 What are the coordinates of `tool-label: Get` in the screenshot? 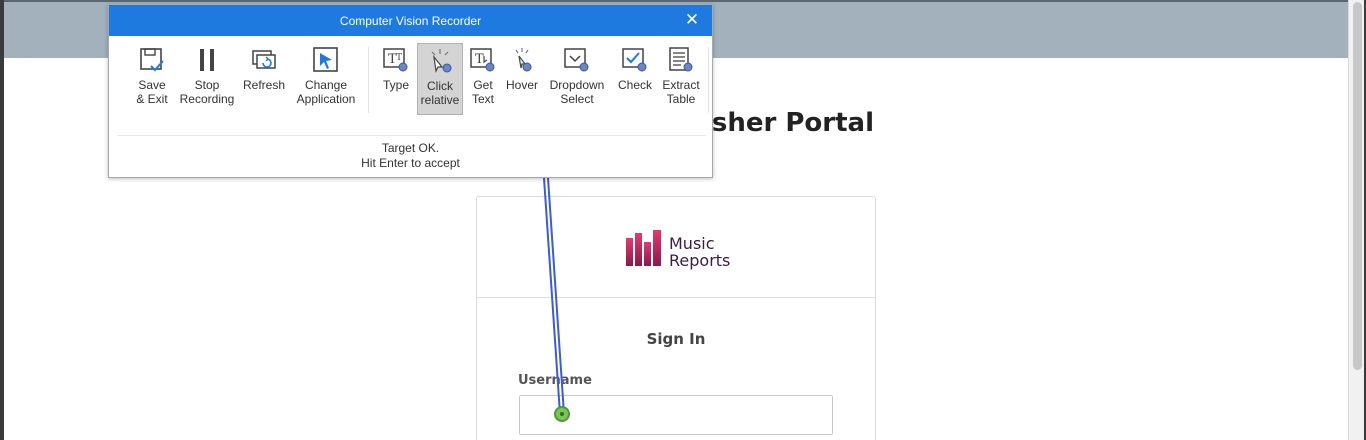 It's located at (483, 85).